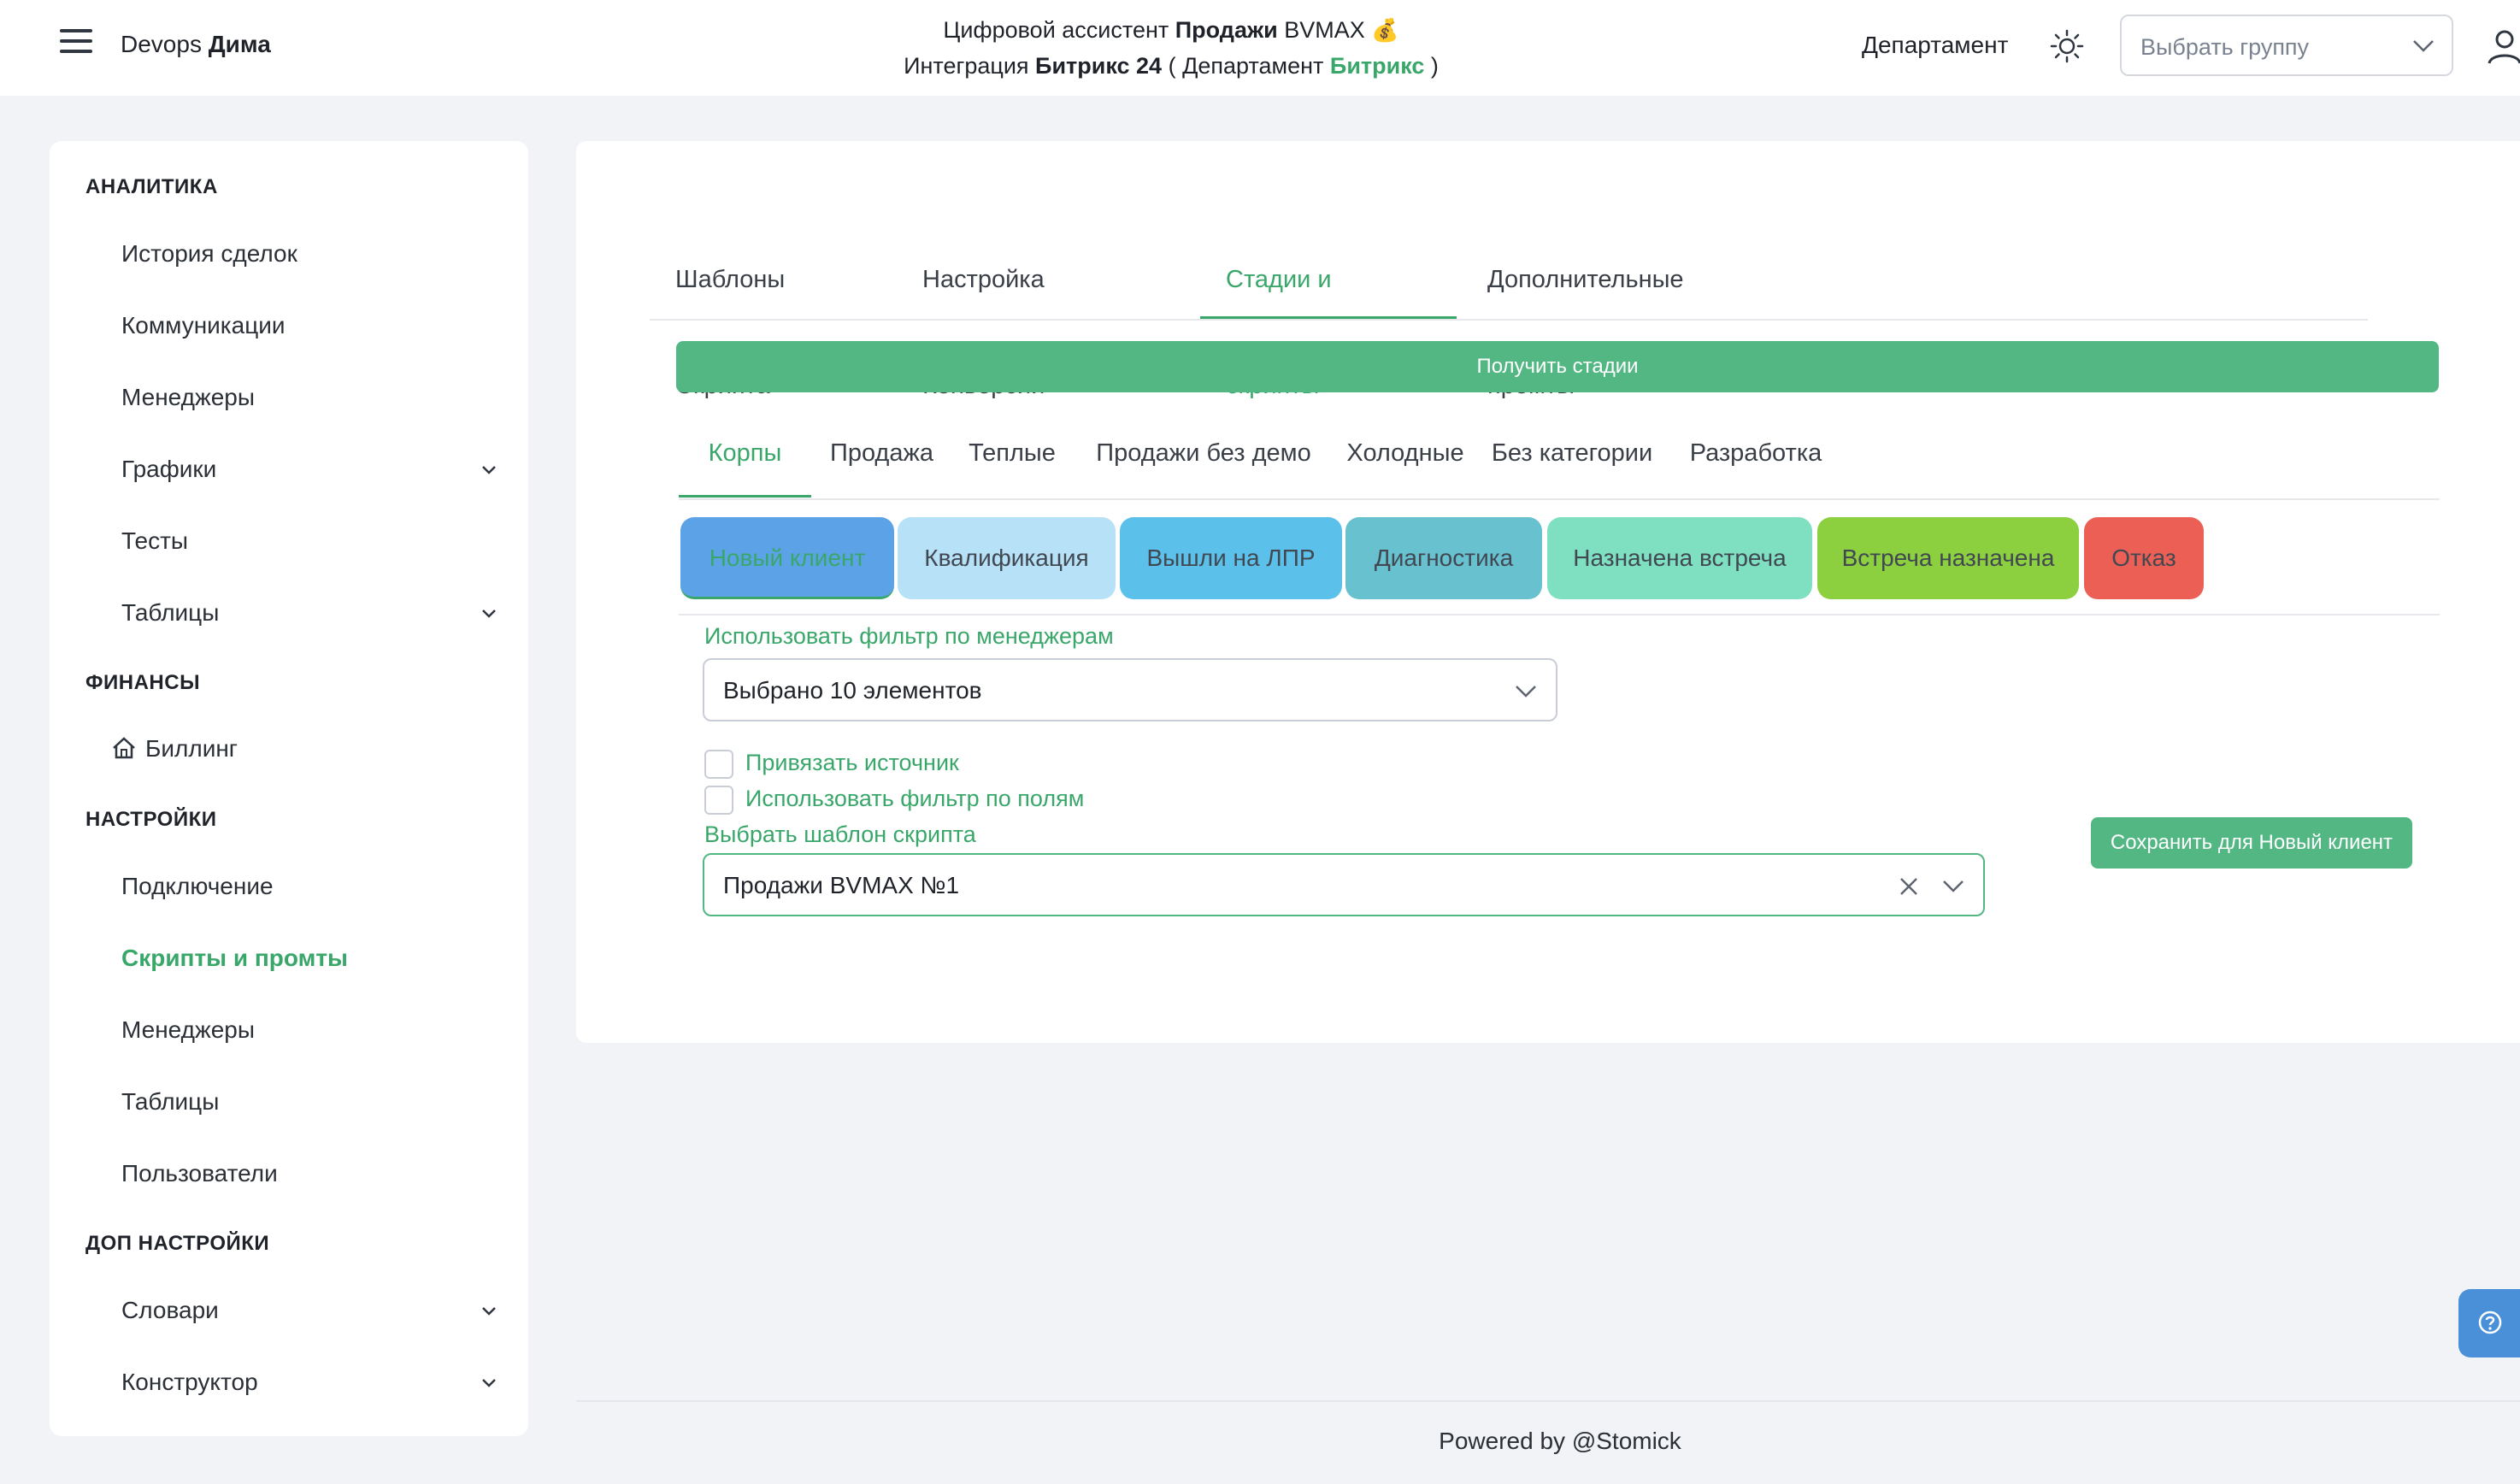 The height and width of the screenshot is (1484, 2520). Describe the element at coordinates (151, 819) in the screenshot. I see `sidebar-section-settings: НАСТРОЙКИ` at that location.